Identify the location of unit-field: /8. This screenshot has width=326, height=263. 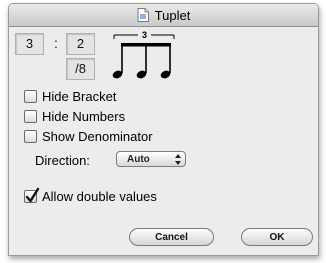
(80, 69).